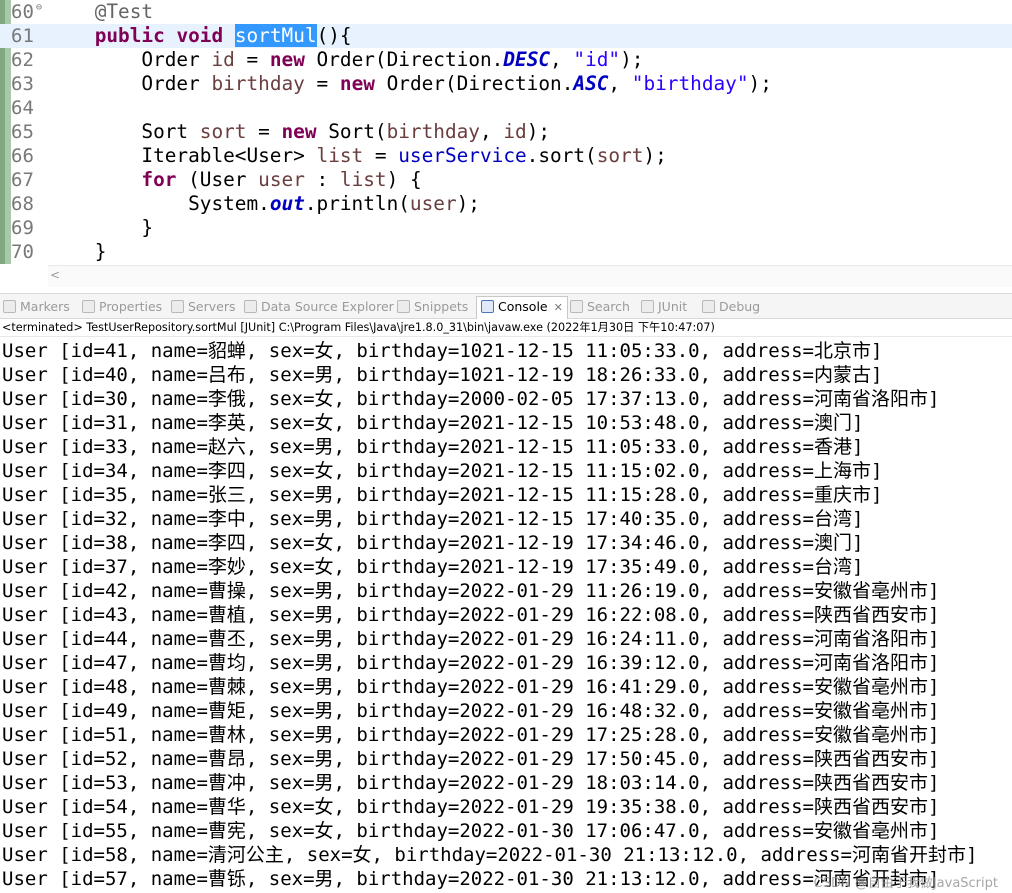  What do you see at coordinates (319, 307) in the screenshot?
I see `tab-data-source-explorer: Data Source Explorer` at bounding box center [319, 307].